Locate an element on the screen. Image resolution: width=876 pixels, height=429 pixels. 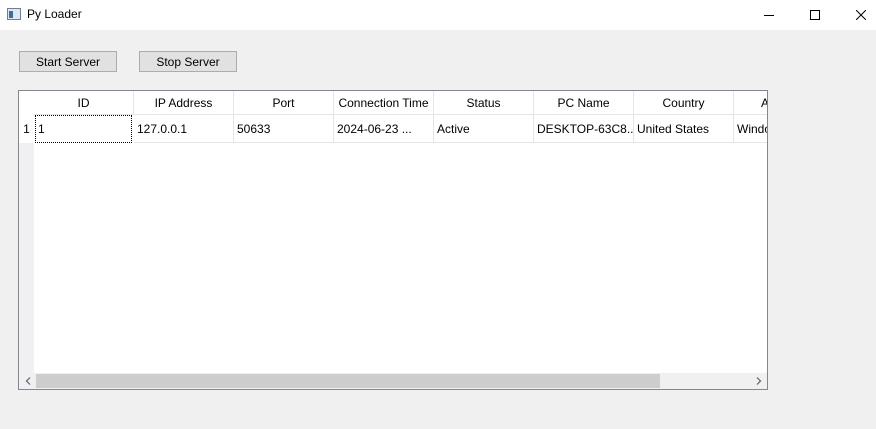
column-header-connection-time: Connection Time is located at coordinates (384, 103).